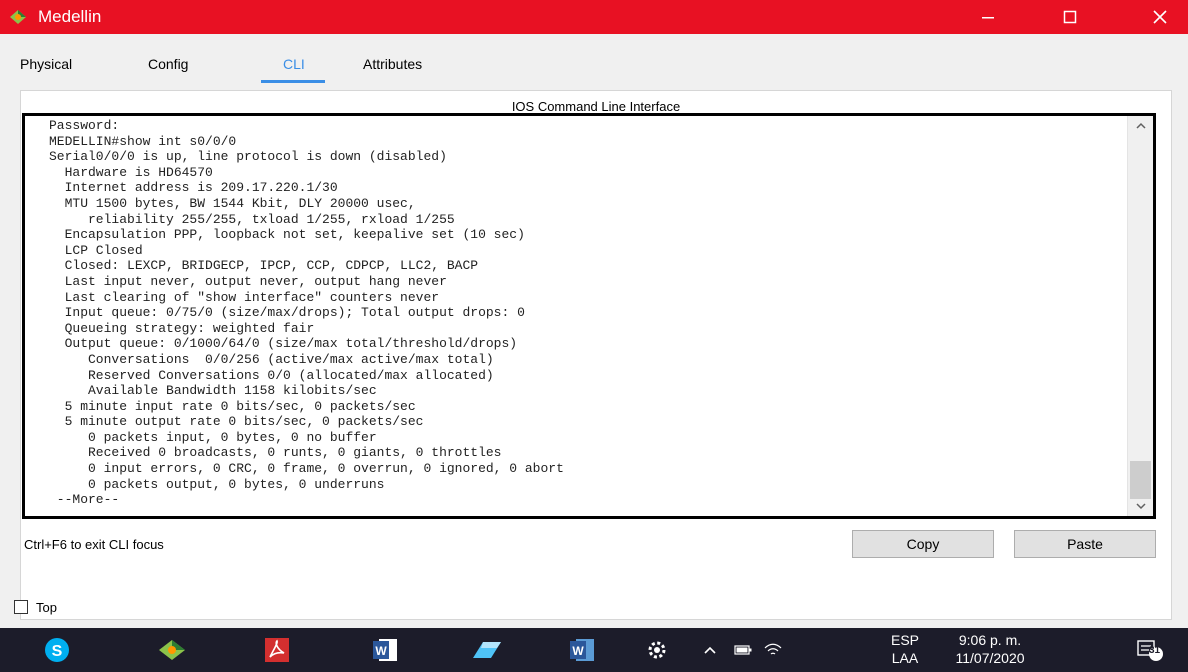  Describe the element at coordinates (70, 16) in the screenshot. I see `window-title: Medellin` at that location.